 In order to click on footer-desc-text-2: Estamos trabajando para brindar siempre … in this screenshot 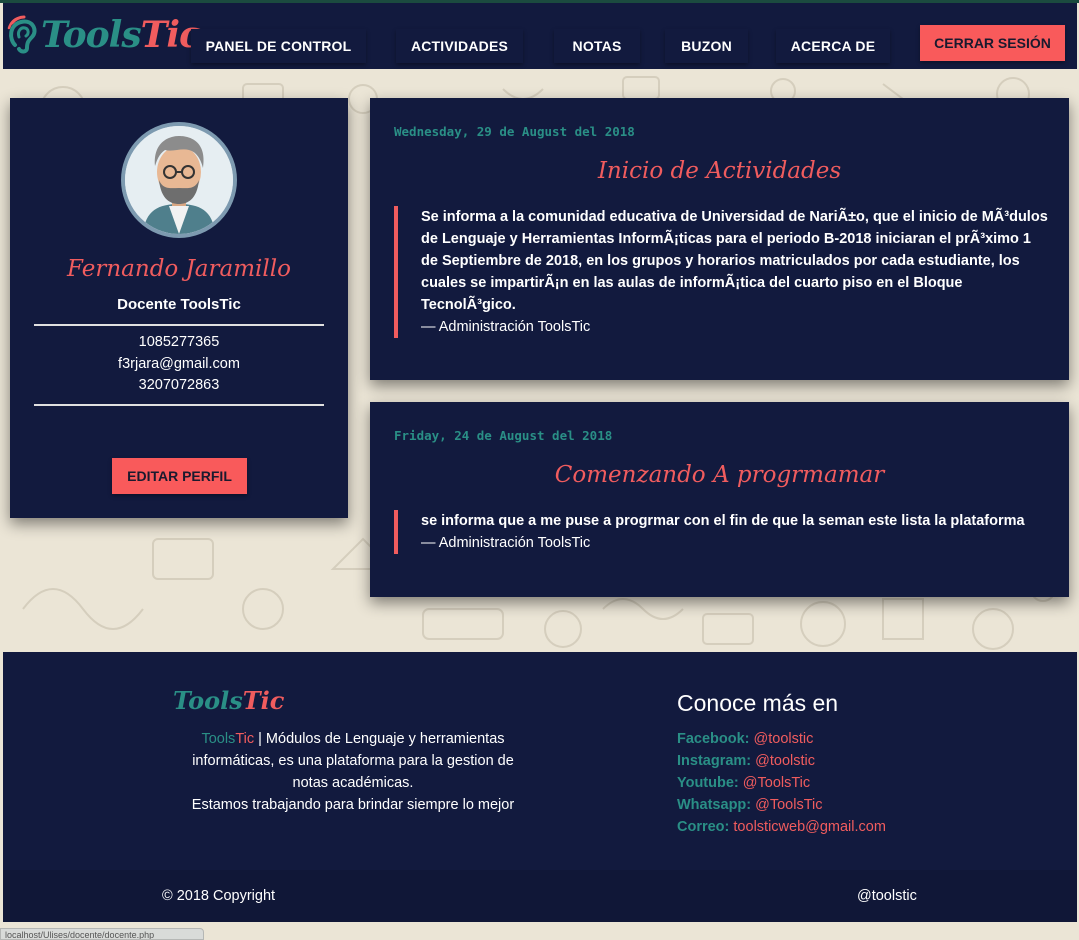, I will do `click(353, 805)`.